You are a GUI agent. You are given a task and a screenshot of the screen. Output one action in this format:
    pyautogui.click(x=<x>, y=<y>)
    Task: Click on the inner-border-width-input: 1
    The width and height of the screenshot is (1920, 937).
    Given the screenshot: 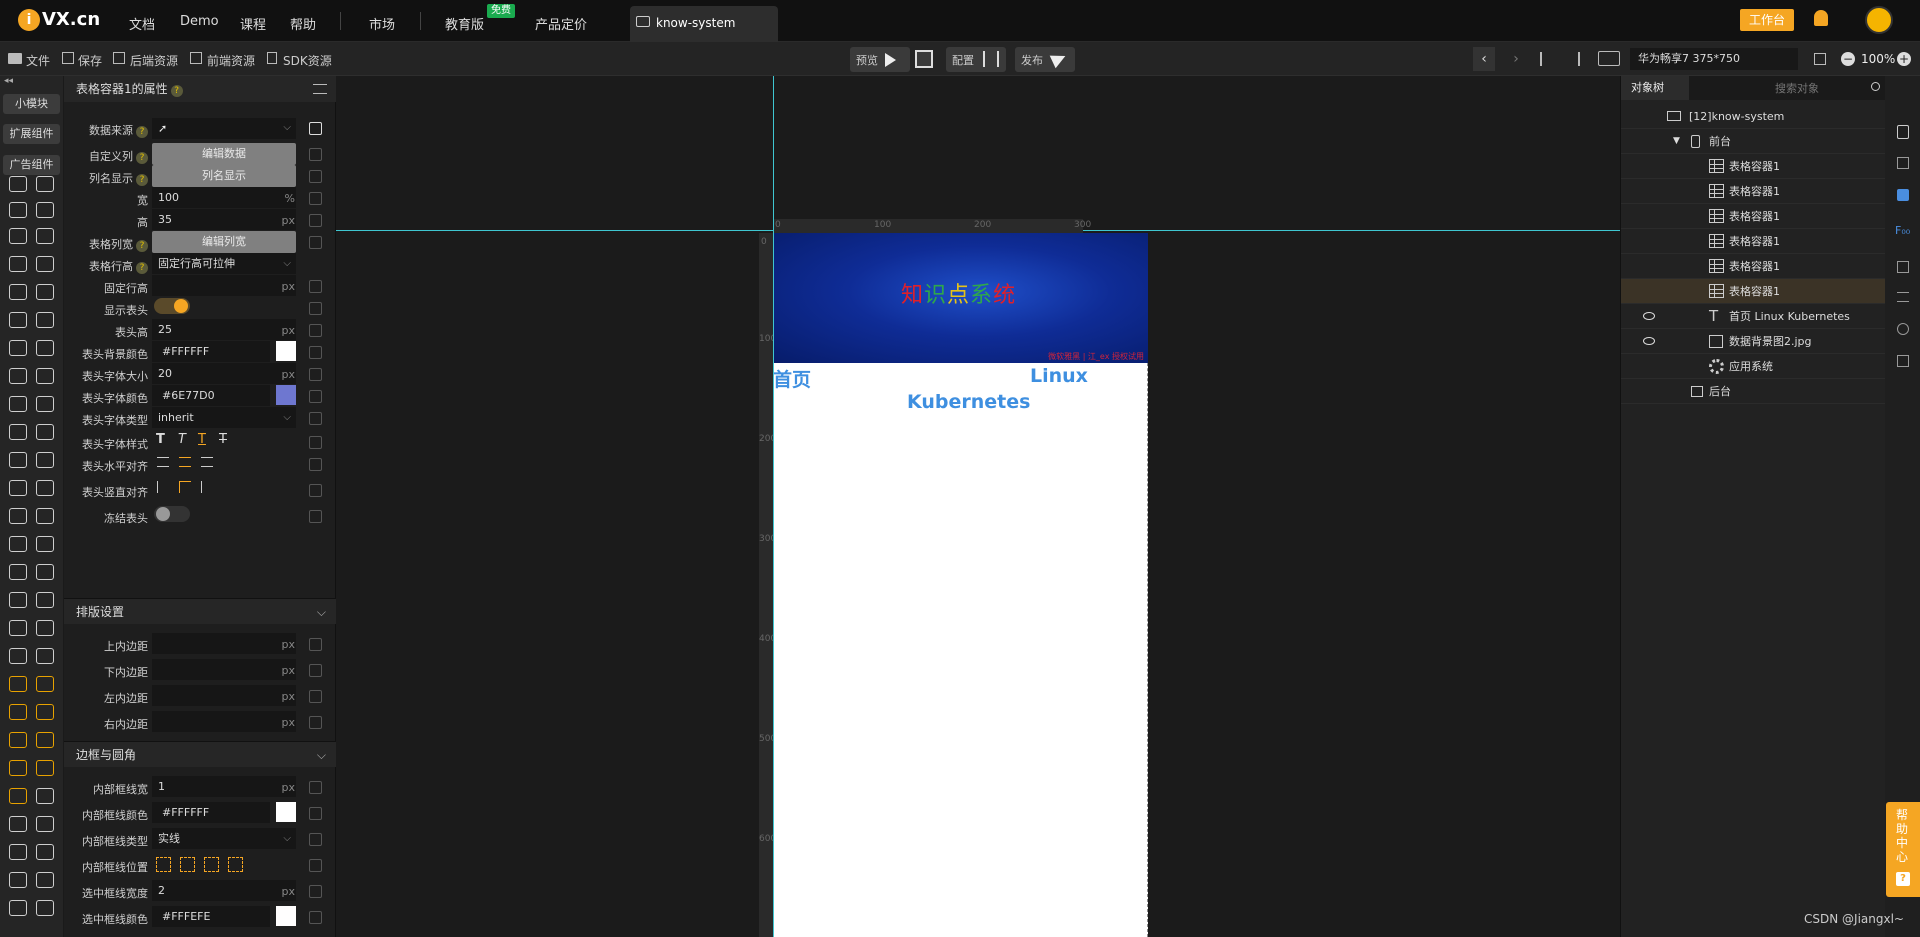 What is the action you would take?
    pyautogui.click(x=224, y=786)
    